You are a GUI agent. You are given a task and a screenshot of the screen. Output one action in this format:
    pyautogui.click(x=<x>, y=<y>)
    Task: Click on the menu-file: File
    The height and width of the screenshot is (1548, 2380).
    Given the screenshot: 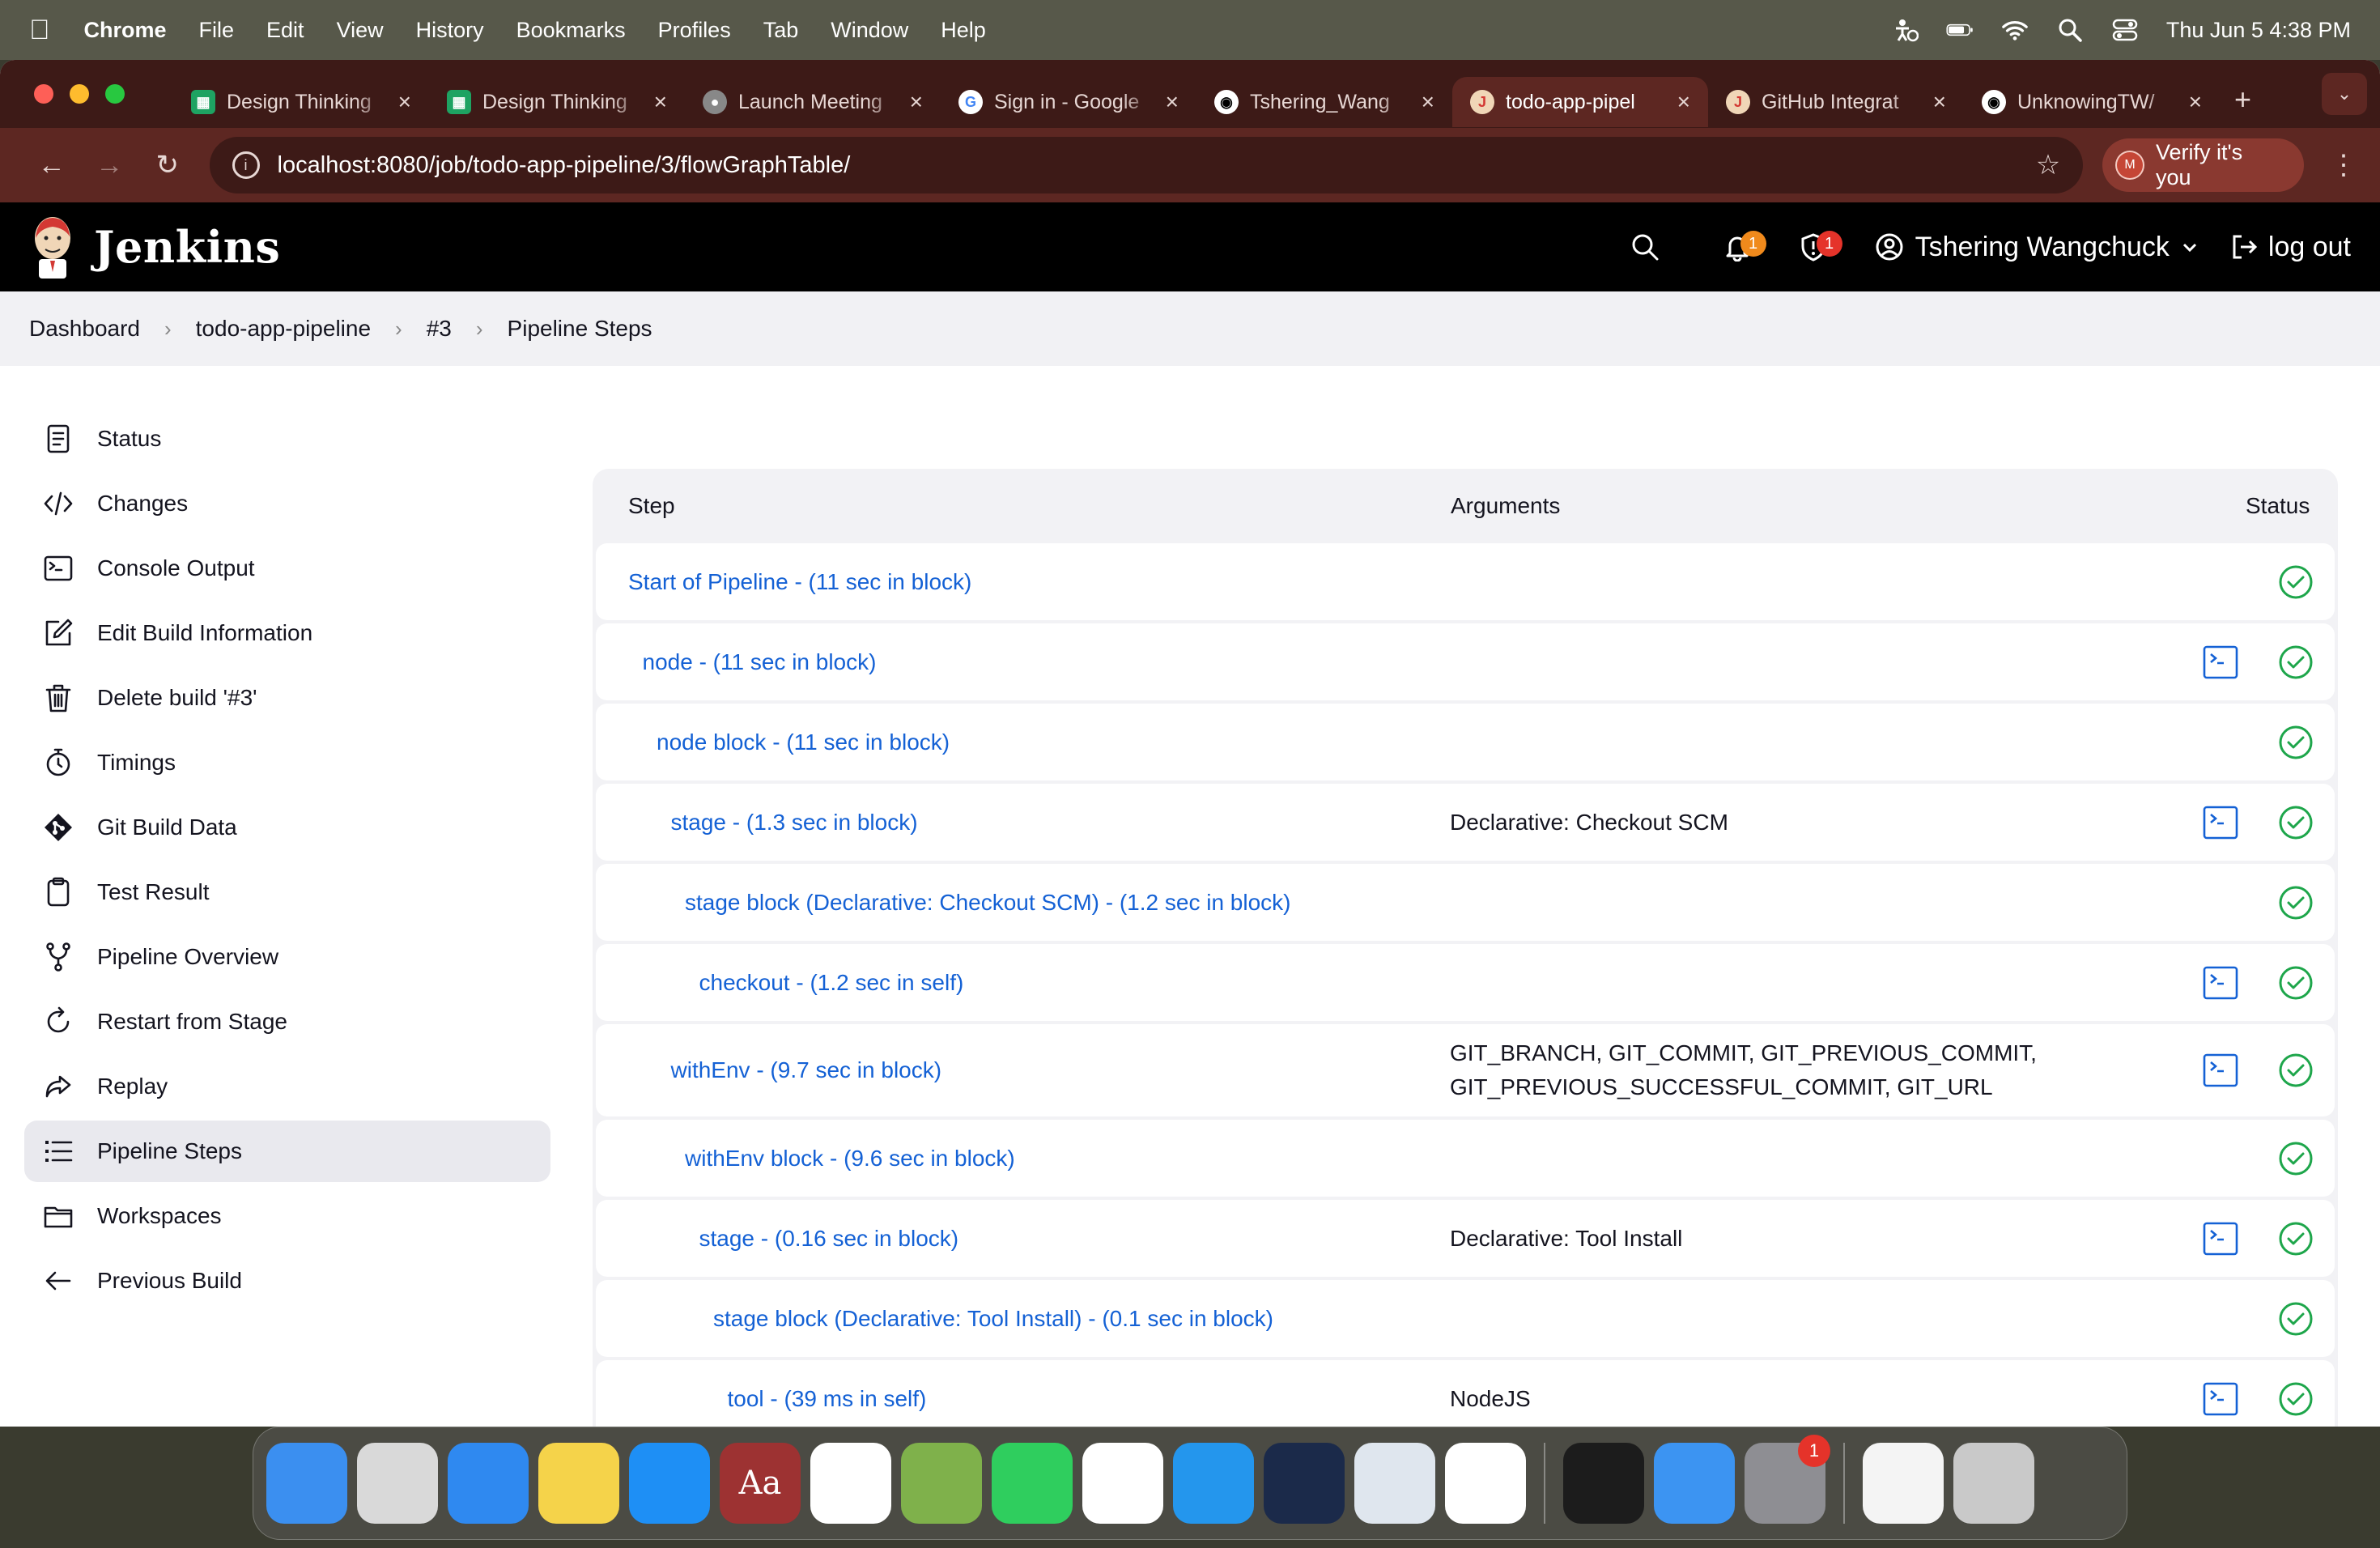 What is the action you would take?
    pyautogui.click(x=217, y=31)
    